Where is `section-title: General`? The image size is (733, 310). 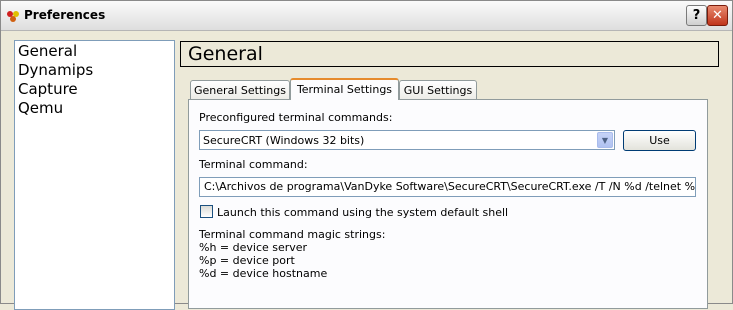 section-title: General is located at coordinates (225, 54).